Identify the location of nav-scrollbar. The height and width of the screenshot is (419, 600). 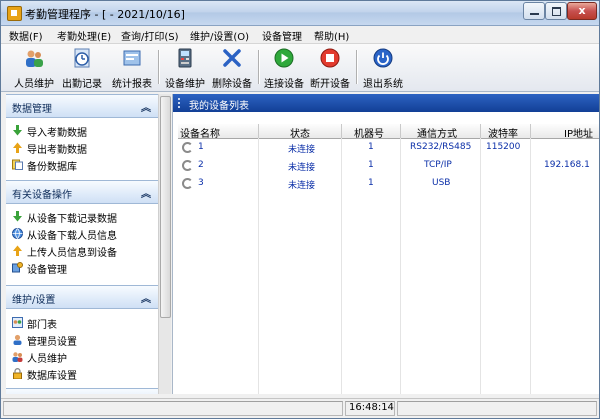
(164, 244).